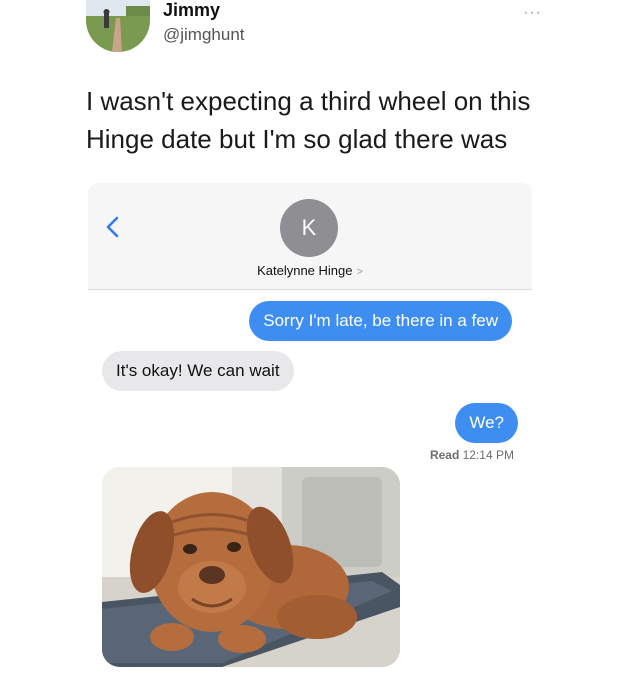 The image size is (640, 676). I want to click on read-time: 12:14 PM, so click(488, 455).